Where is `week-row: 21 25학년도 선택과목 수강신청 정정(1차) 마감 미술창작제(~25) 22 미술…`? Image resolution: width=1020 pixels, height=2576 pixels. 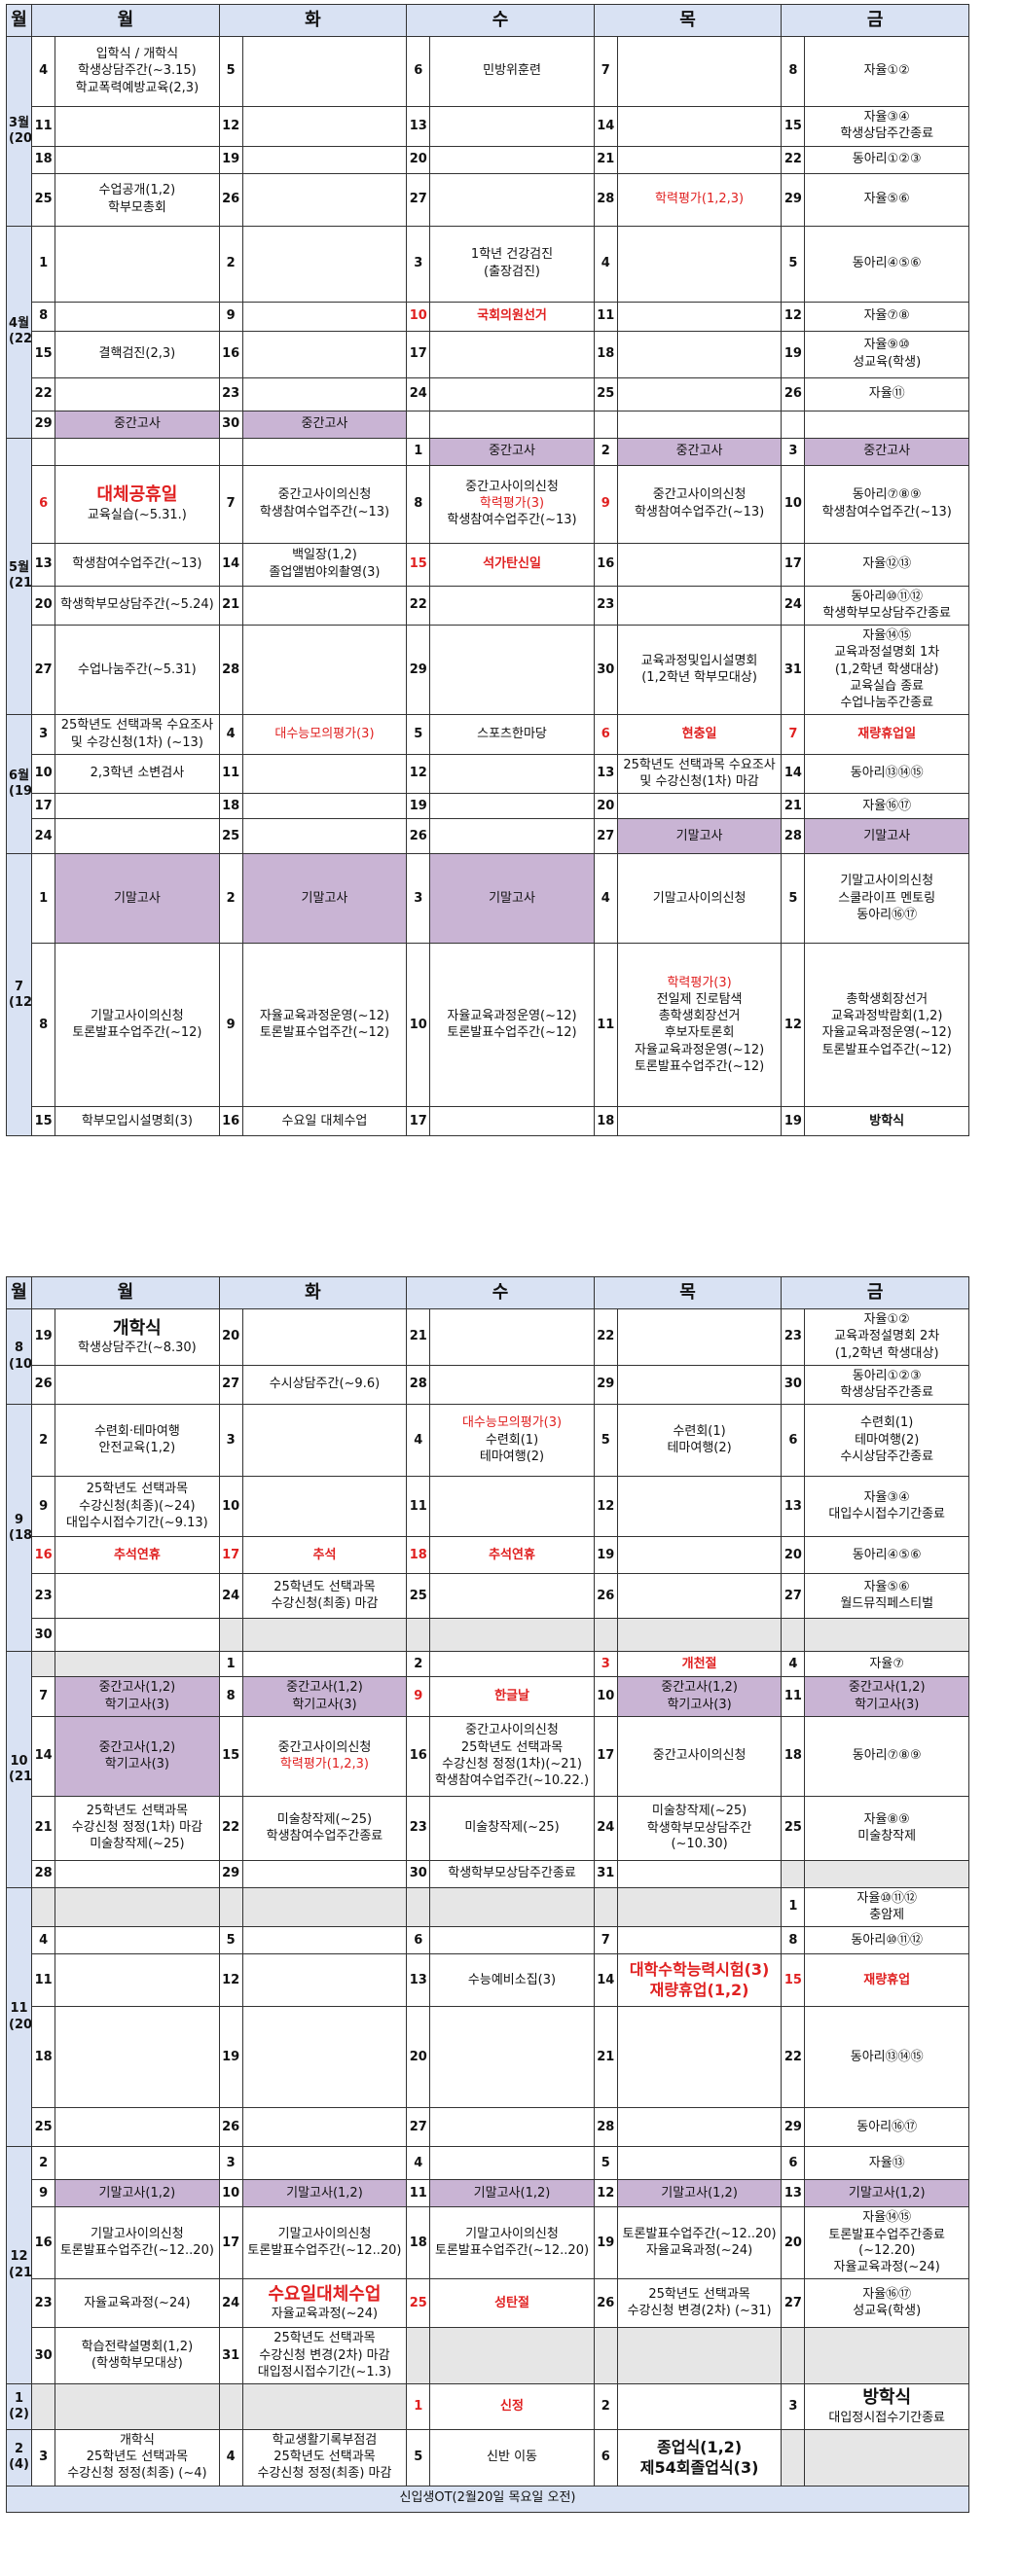 week-row: 21 25학년도 선택과목 수강신청 정정(1차) 마감 미술창작제(~25) 22 미술… is located at coordinates (488, 1828).